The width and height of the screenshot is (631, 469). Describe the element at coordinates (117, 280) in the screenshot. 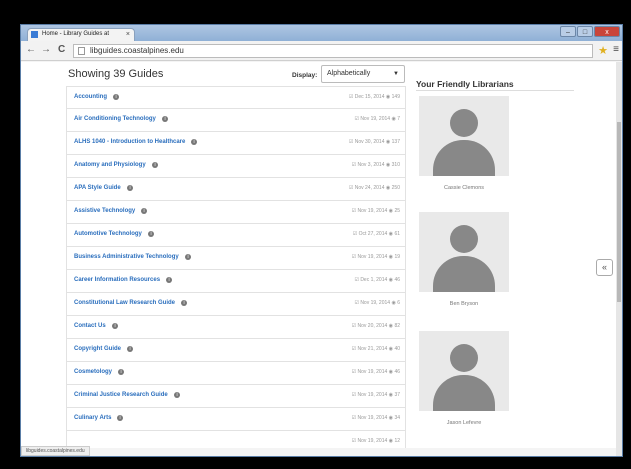

I see `guide-link: Career Information Resources` at that location.